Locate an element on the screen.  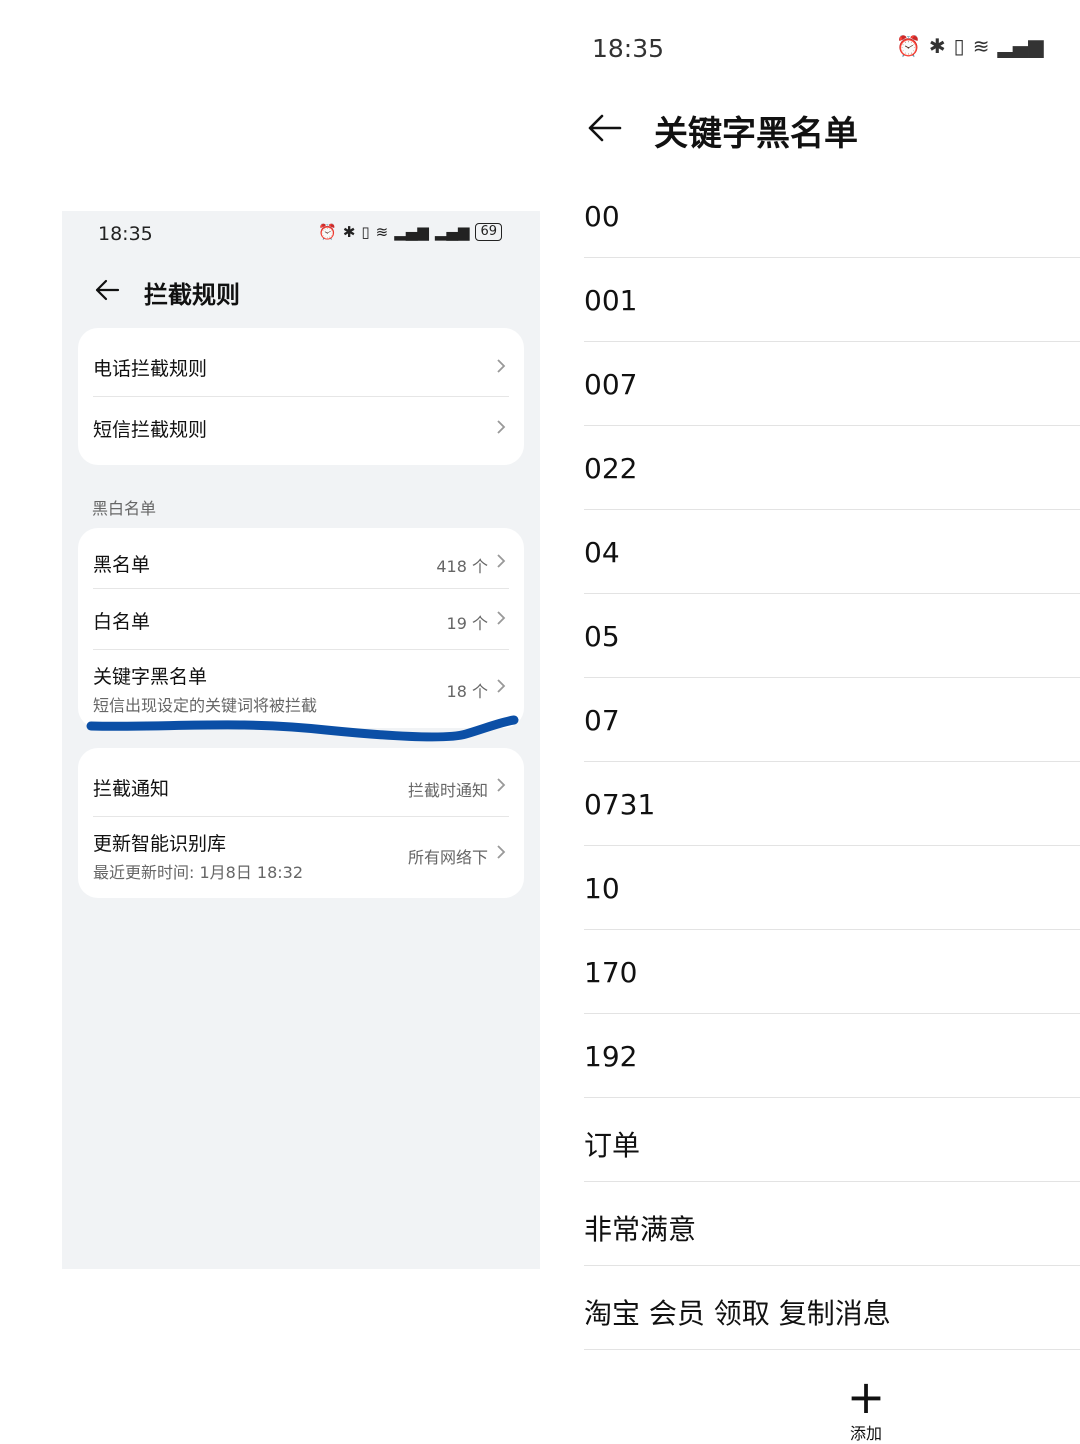
list-item: 淘宝 会员 领取 复制消息 is located at coordinates (832, 1308).